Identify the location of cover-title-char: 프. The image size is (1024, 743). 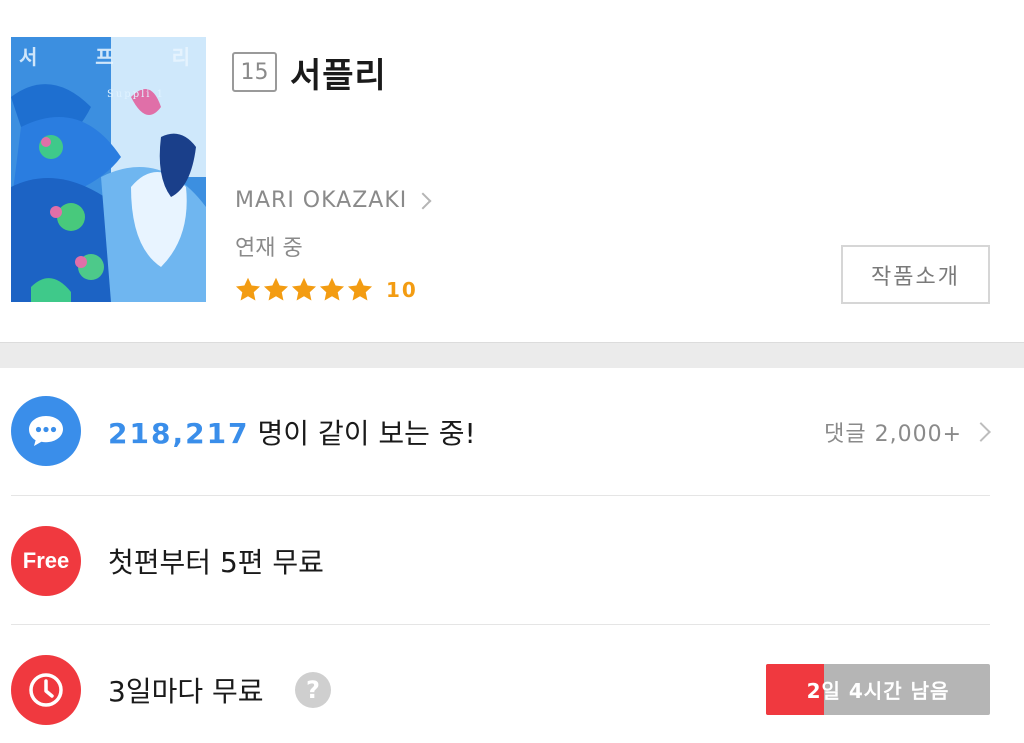
(109, 57).